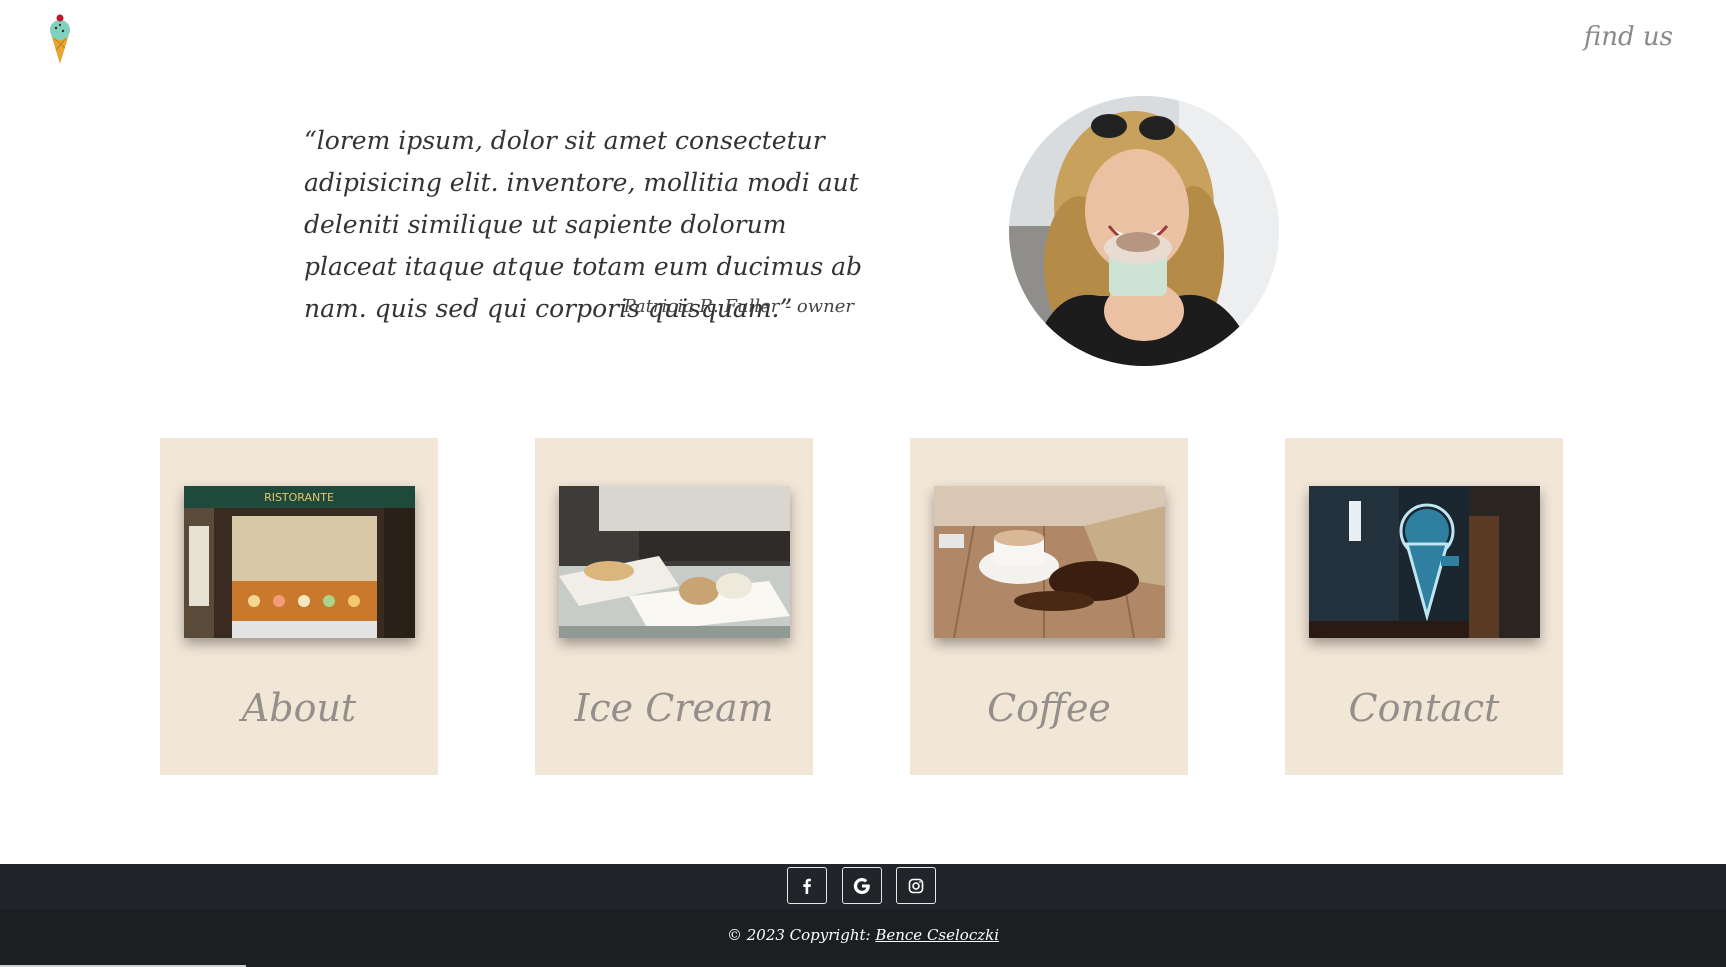  I want to click on card-label: Ice Cream, so click(674, 708).